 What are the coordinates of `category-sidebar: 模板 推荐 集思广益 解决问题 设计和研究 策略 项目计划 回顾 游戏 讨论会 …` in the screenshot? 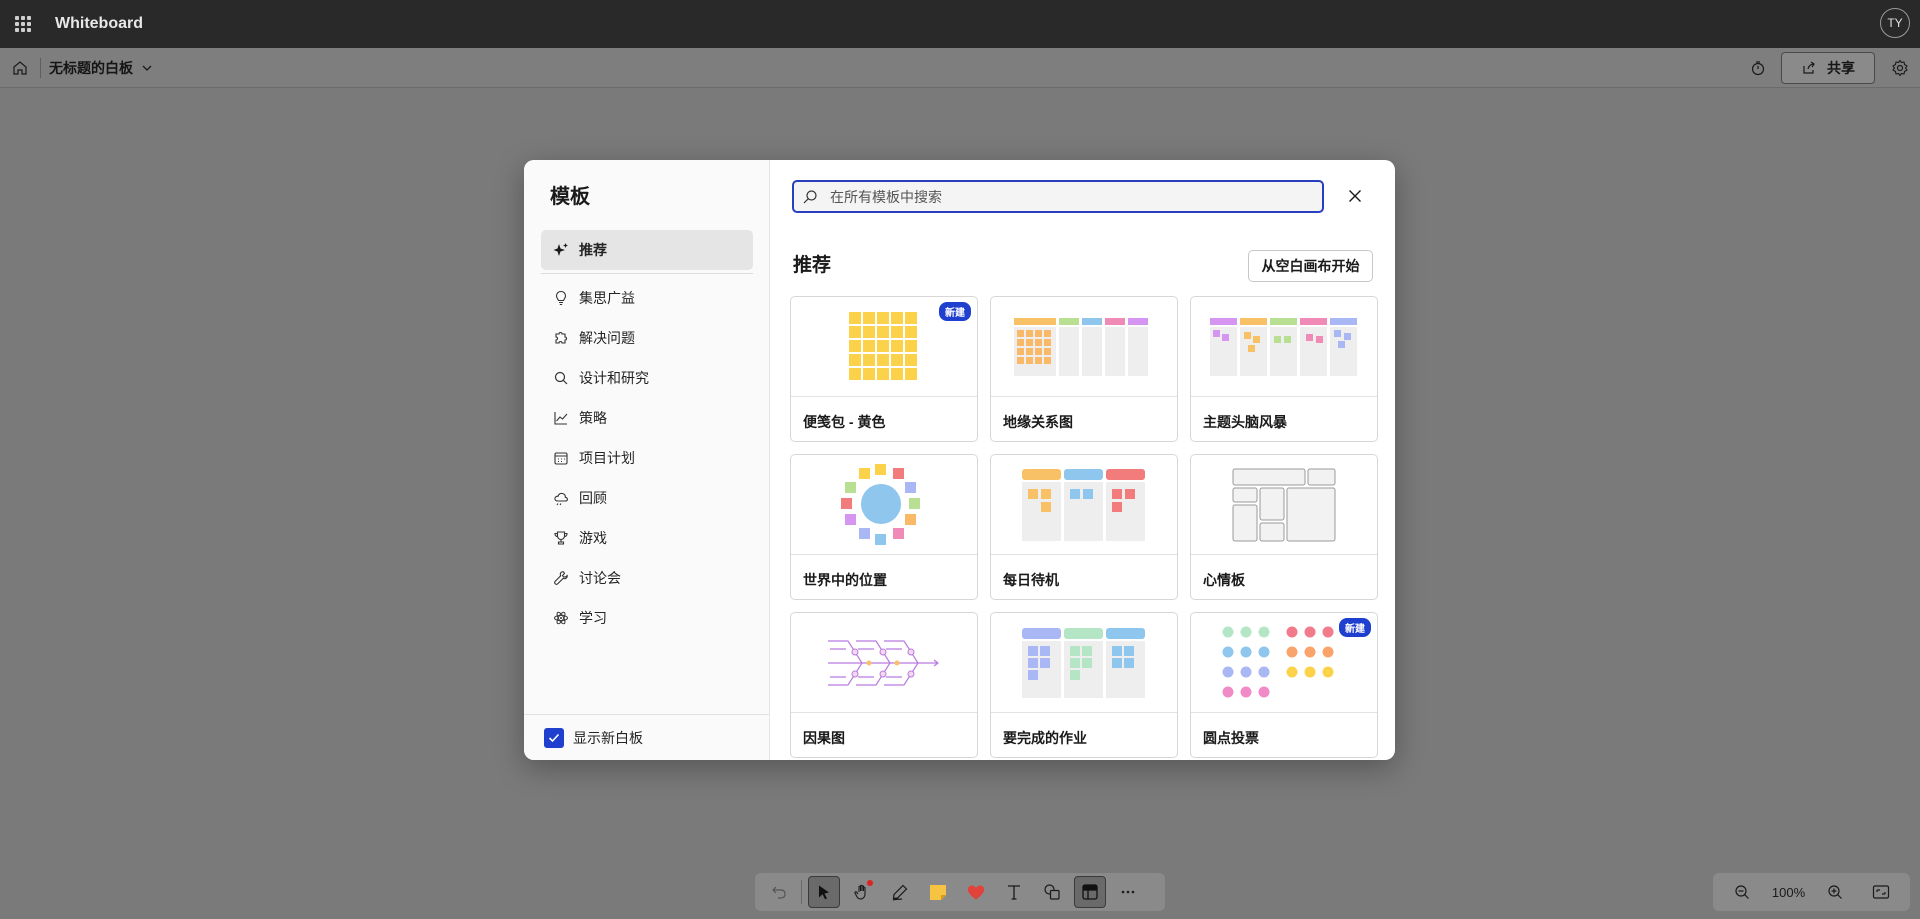 It's located at (647, 460).